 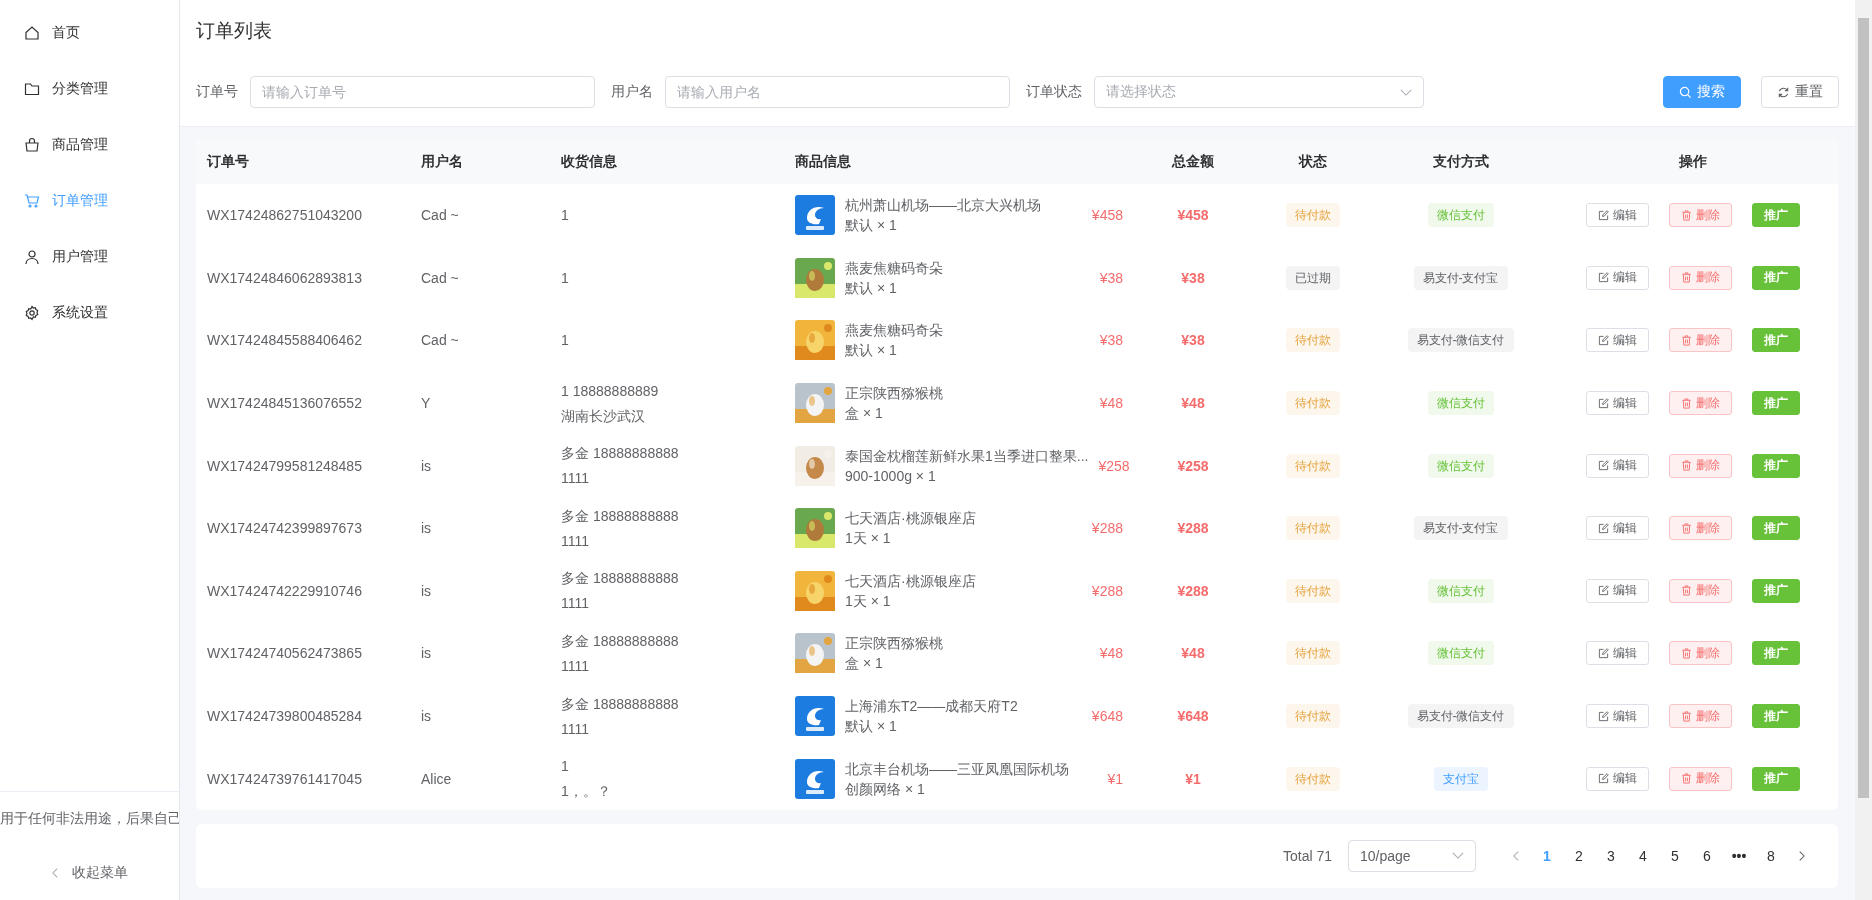 What do you see at coordinates (1579, 855) in the screenshot?
I see `page-button: 2` at bounding box center [1579, 855].